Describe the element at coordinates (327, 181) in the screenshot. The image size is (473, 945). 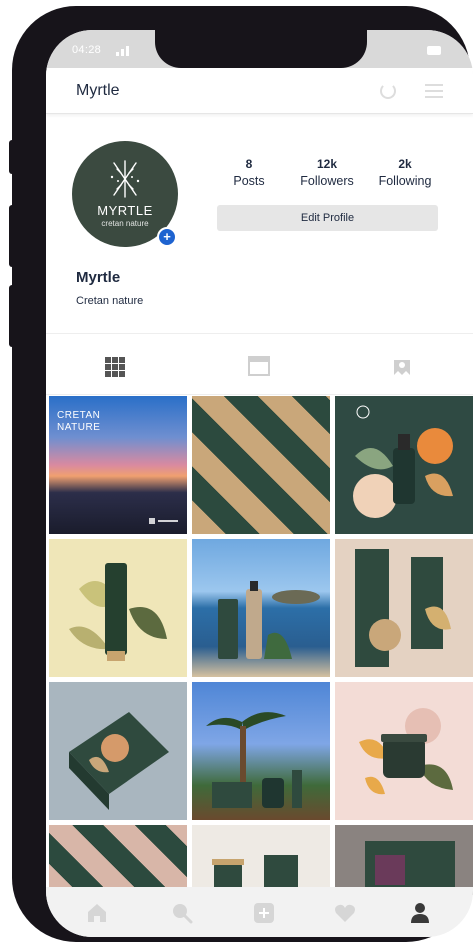
I see `stat-label: Followers` at that location.